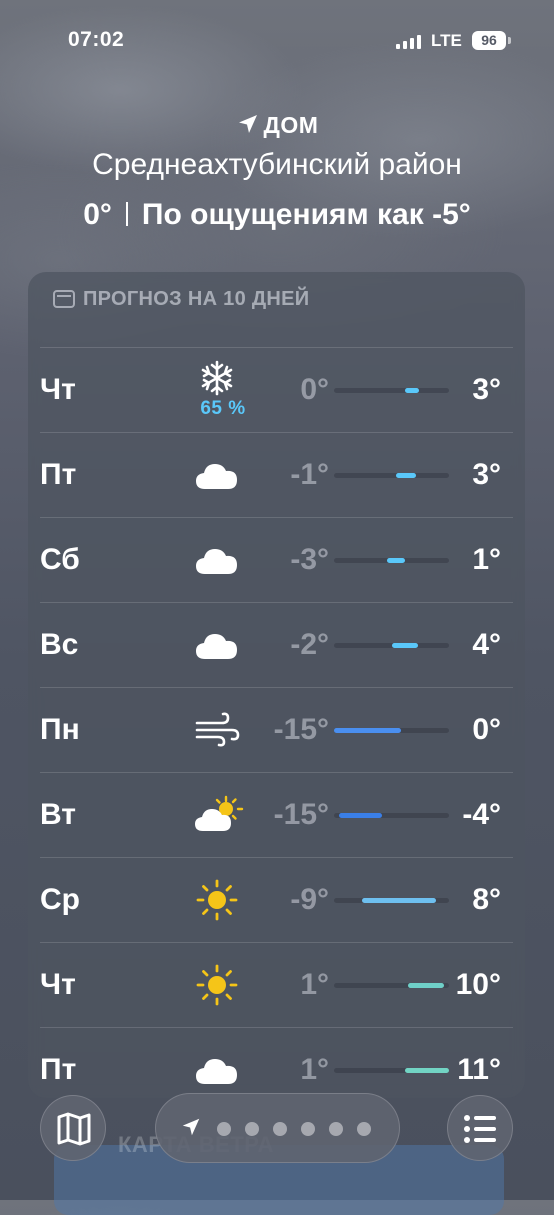 This screenshot has width=554, height=1215. What do you see at coordinates (486, 729) in the screenshot?
I see `high-temp: 0°` at bounding box center [486, 729].